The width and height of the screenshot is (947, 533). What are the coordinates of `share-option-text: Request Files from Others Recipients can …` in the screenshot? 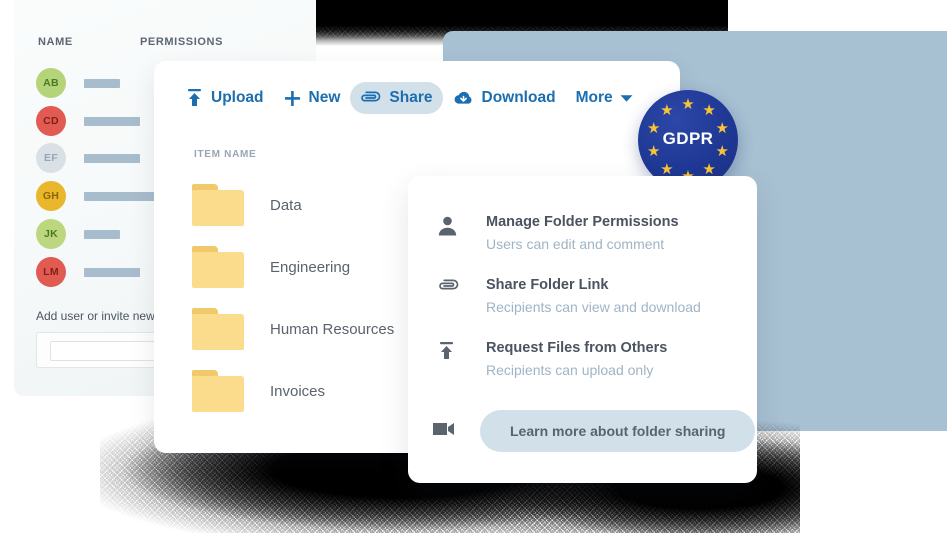 It's located at (576, 359).